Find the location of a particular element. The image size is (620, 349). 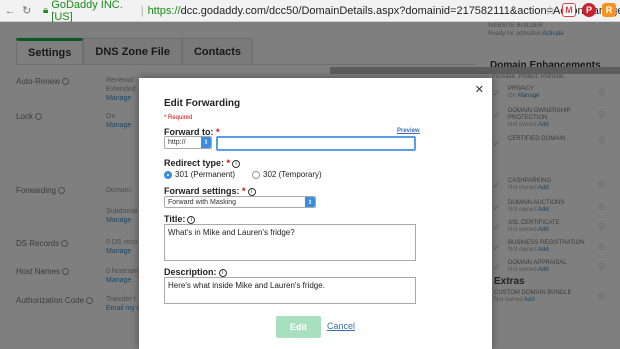

protocol-select: http://⇕ is located at coordinates (188, 142).